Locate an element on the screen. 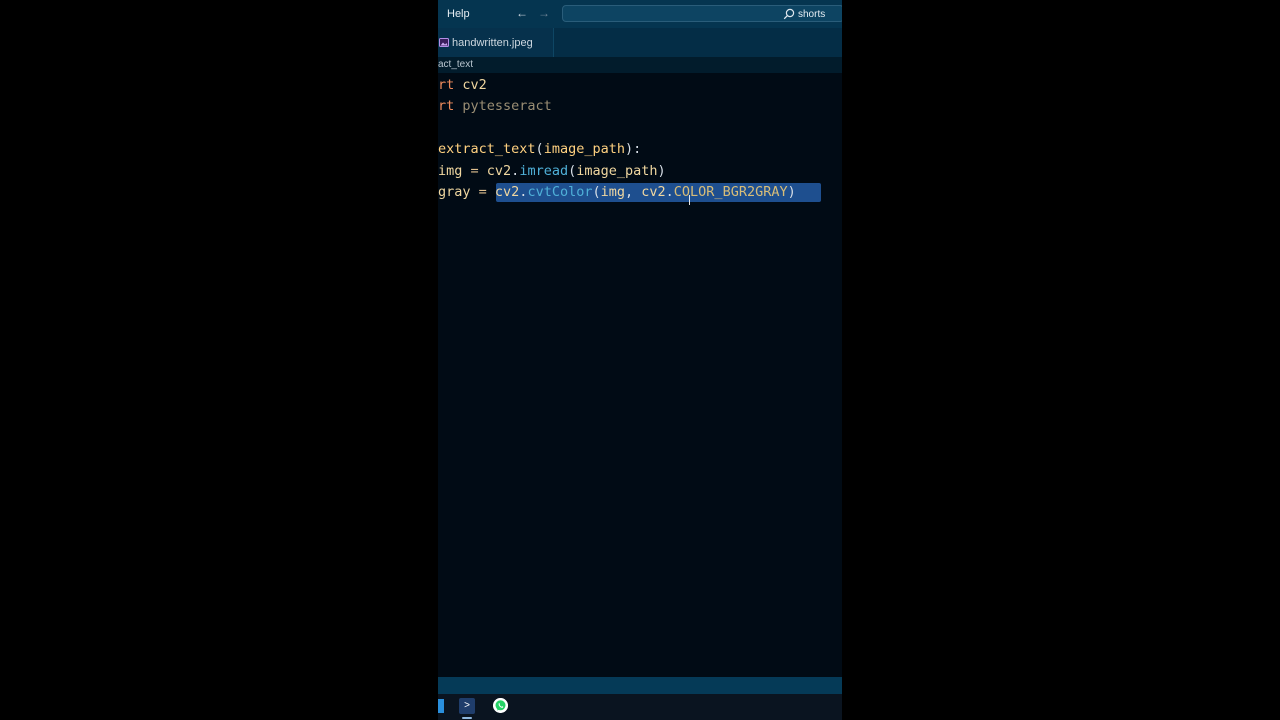 The width and height of the screenshot is (1280, 720). variable: gray is located at coordinates (454, 192).